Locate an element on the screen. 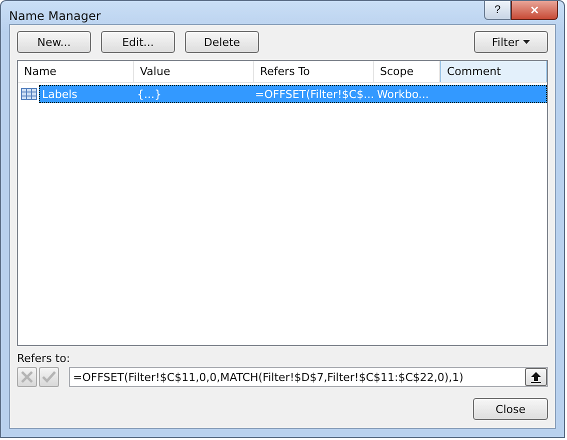  table-cell: {...} is located at coordinates (149, 94).